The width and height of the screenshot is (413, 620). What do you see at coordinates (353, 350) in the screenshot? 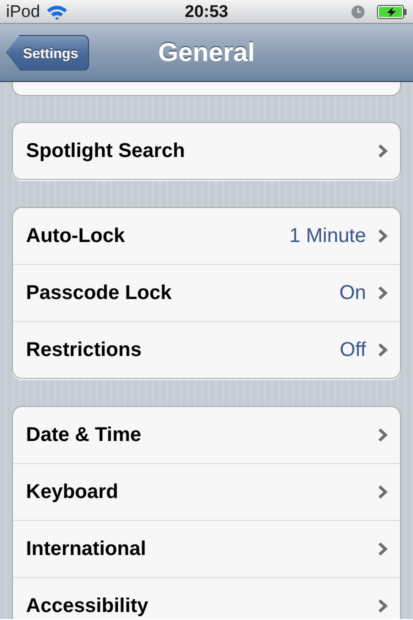
I see `row-value: Off` at bounding box center [353, 350].